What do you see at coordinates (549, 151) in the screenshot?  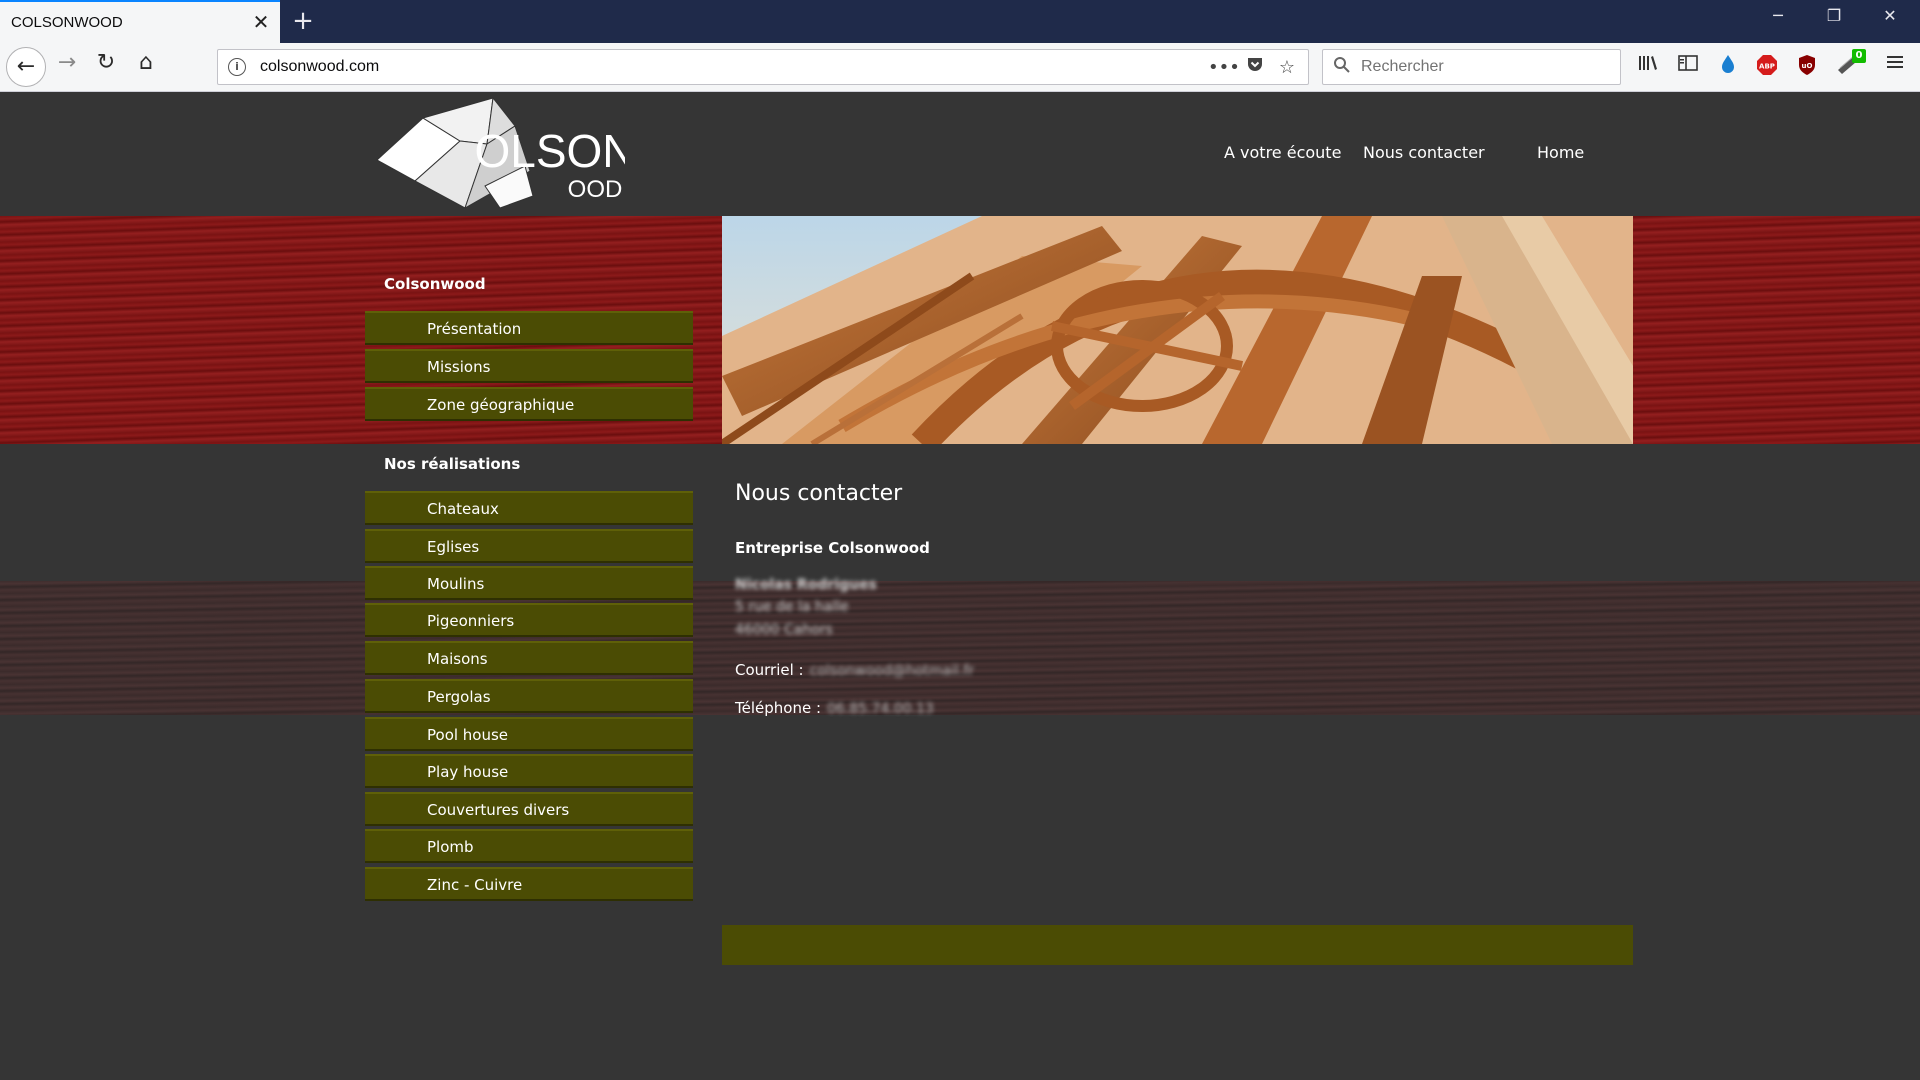 I see `logo-text-main: OLSON` at bounding box center [549, 151].